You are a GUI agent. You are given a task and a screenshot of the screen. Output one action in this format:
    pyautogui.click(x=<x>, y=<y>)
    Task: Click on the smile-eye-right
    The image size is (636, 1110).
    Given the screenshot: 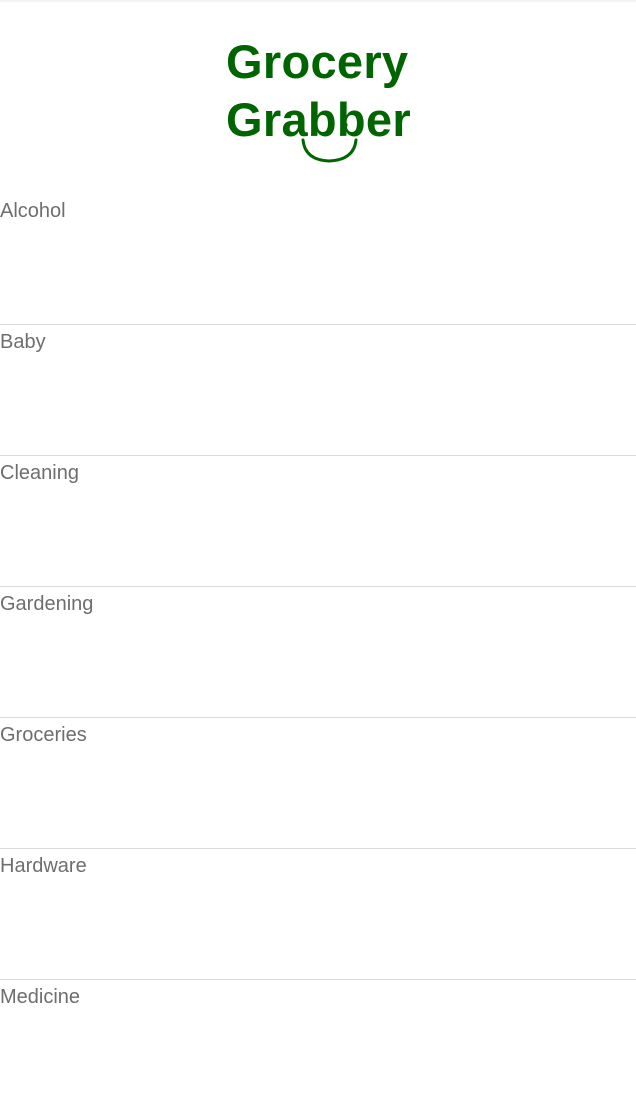 What is the action you would take?
    pyautogui.click(x=345, y=125)
    